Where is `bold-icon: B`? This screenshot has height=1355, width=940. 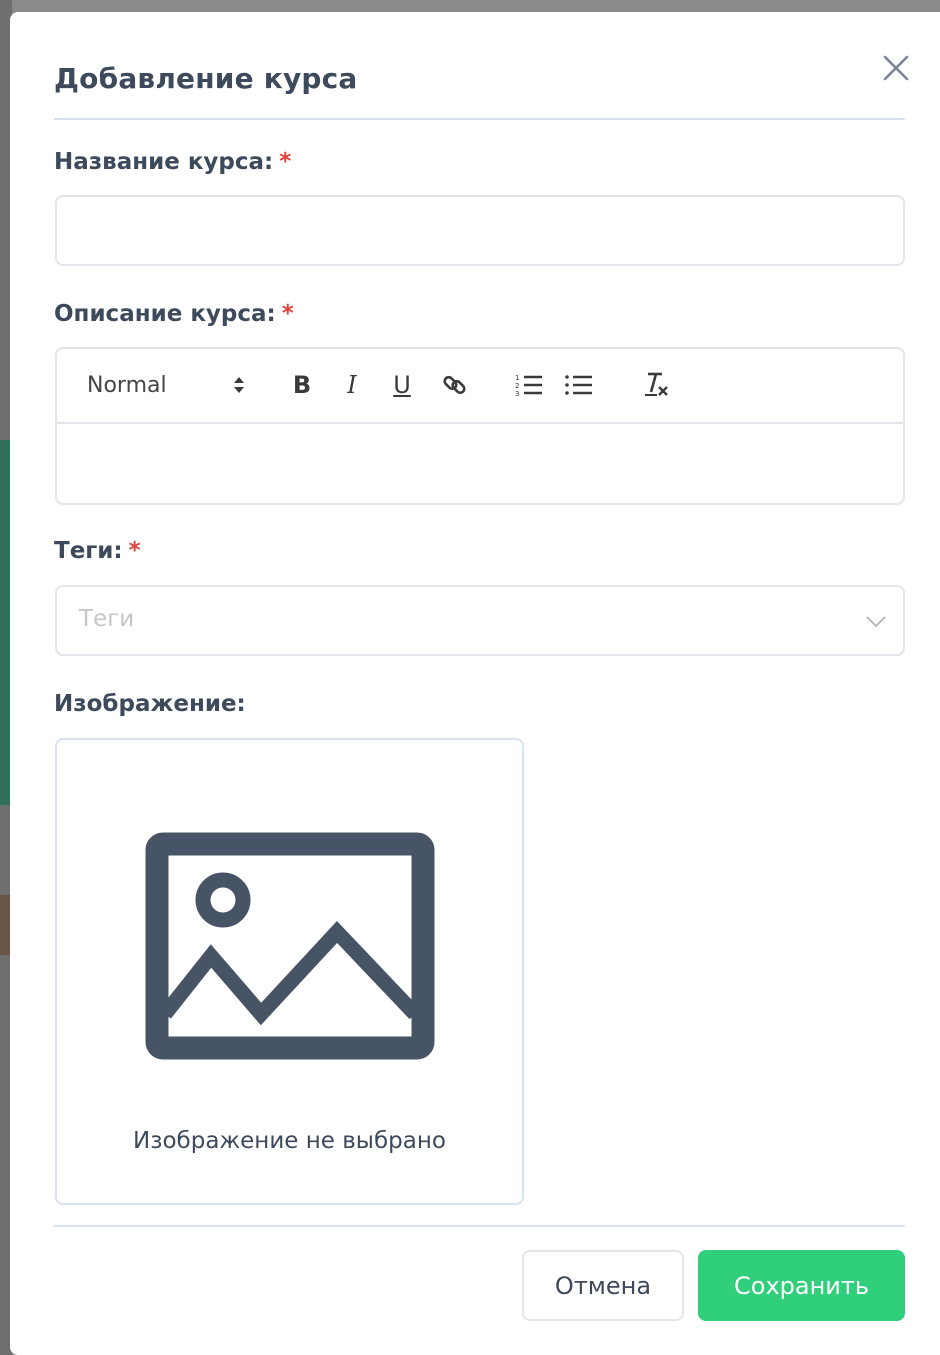
bold-icon: B is located at coordinates (302, 385).